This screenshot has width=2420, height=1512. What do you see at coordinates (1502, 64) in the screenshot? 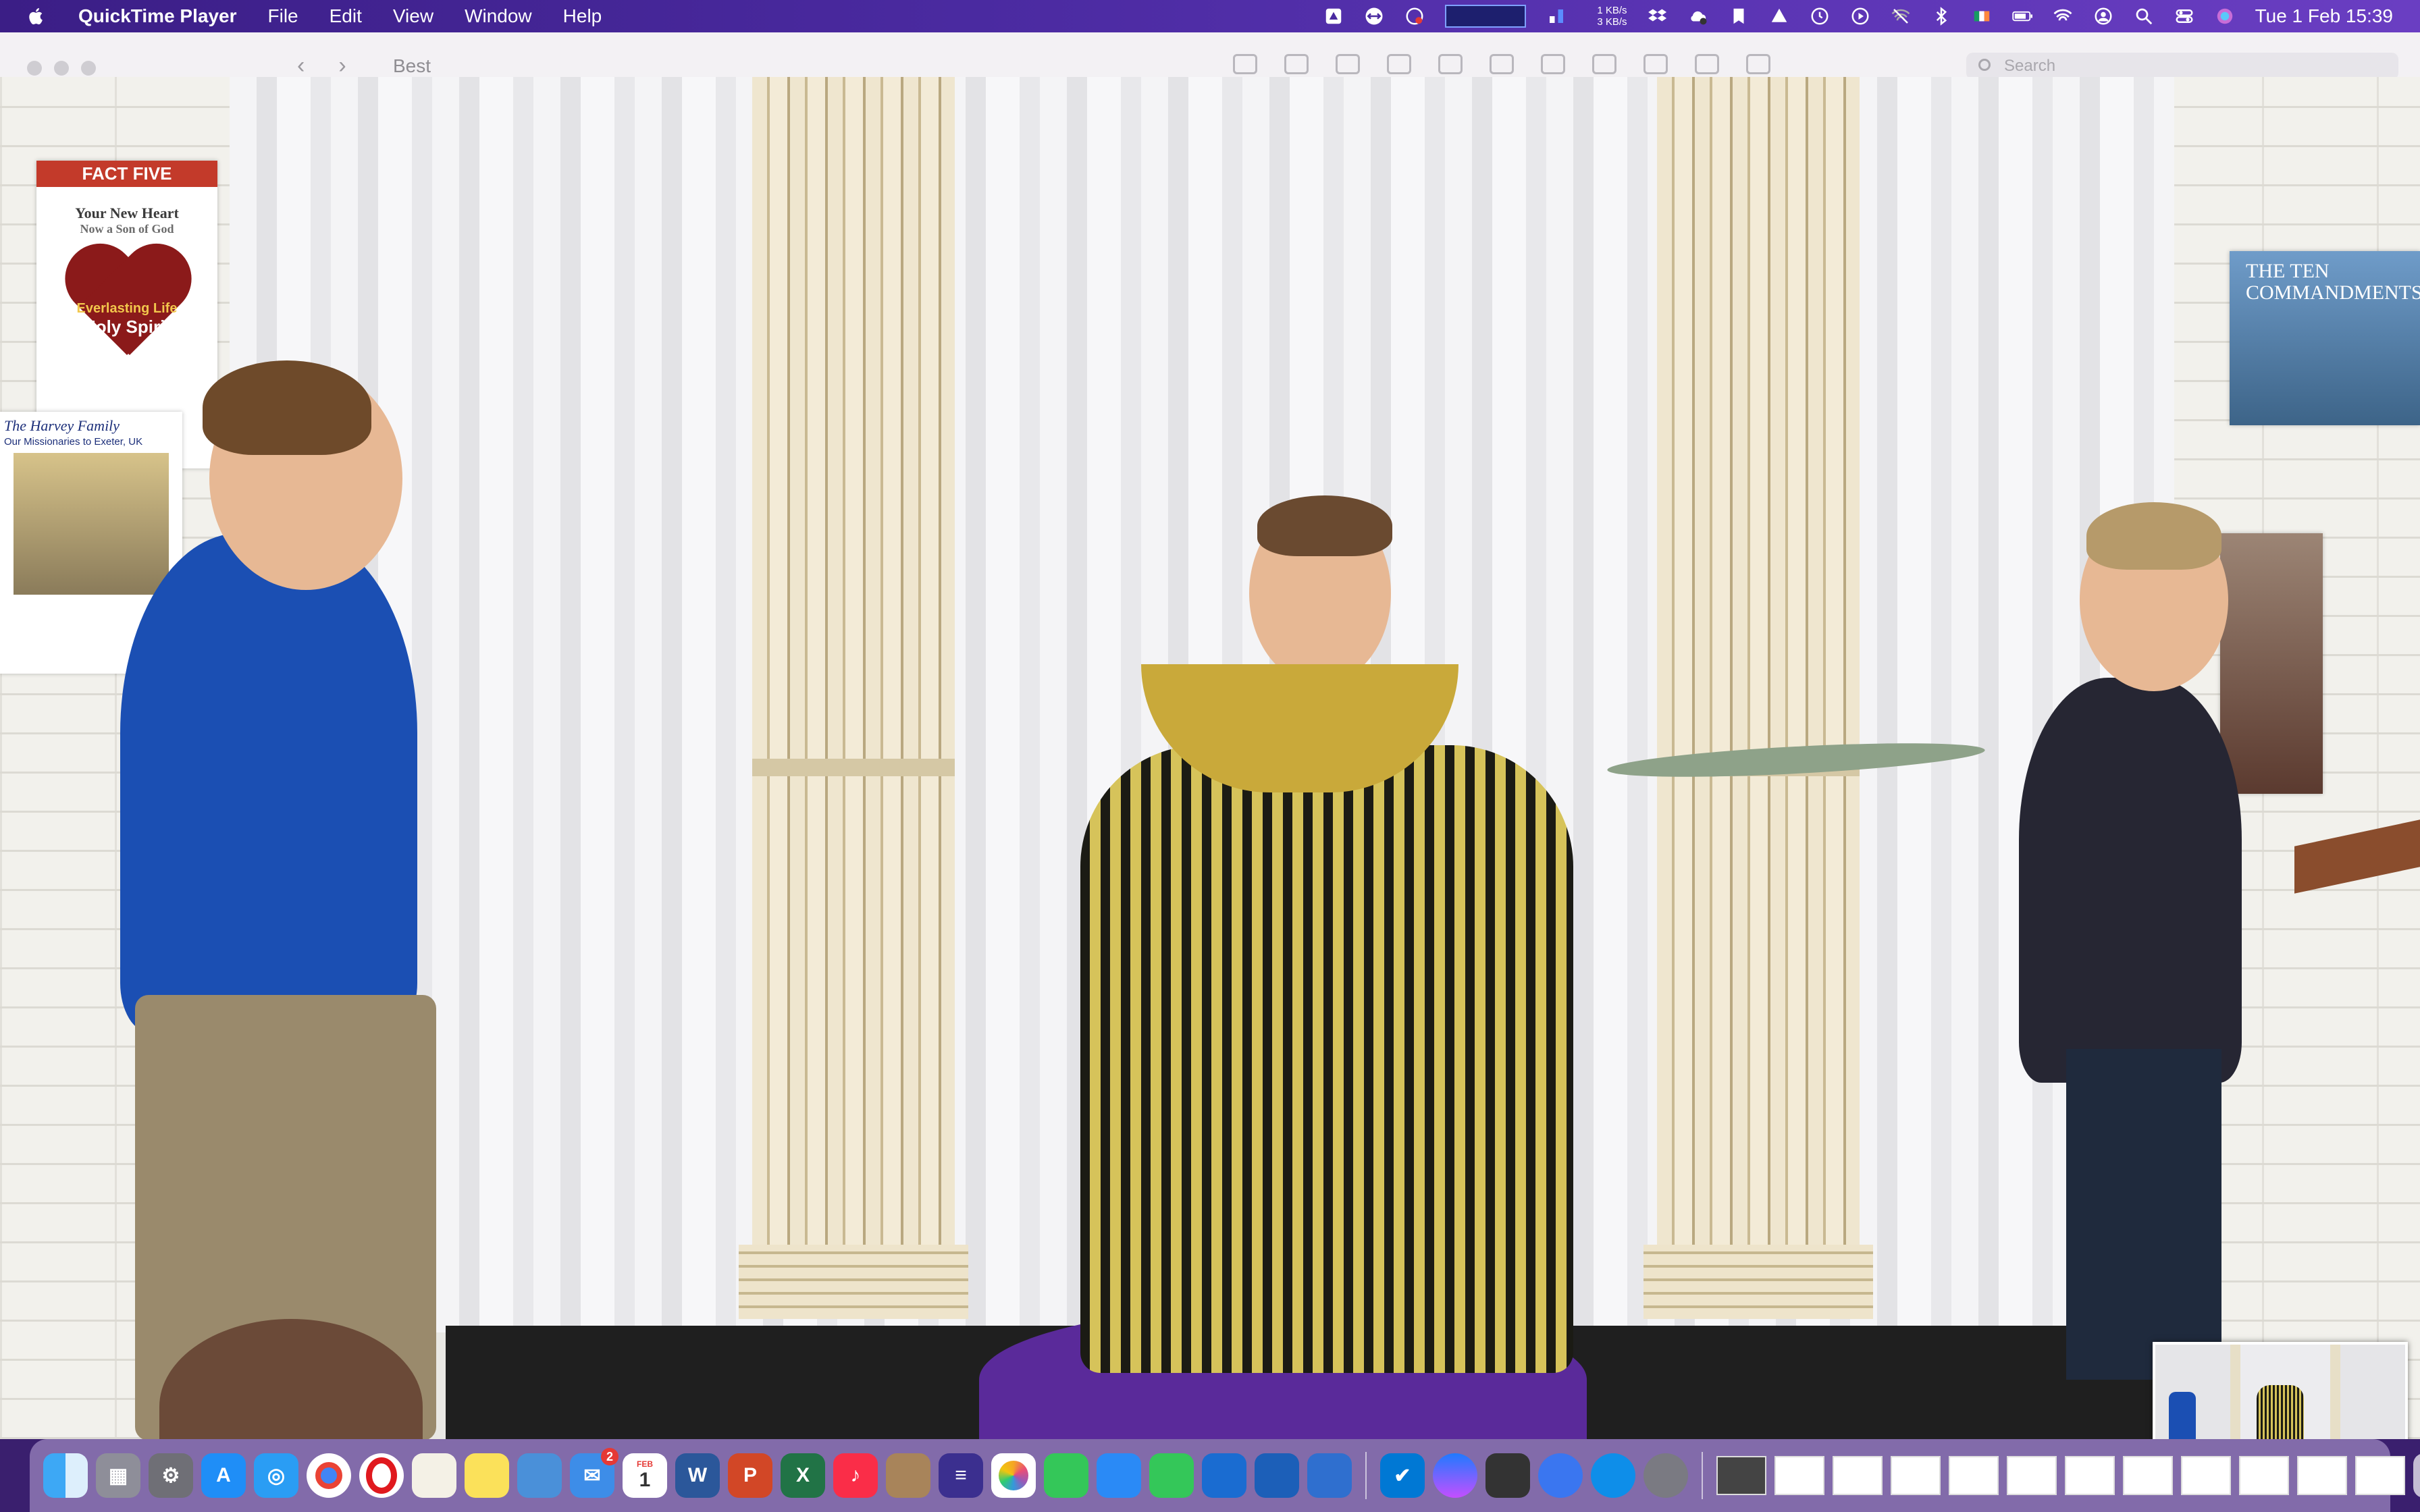
I see `action-icon` at bounding box center [1502, 64].